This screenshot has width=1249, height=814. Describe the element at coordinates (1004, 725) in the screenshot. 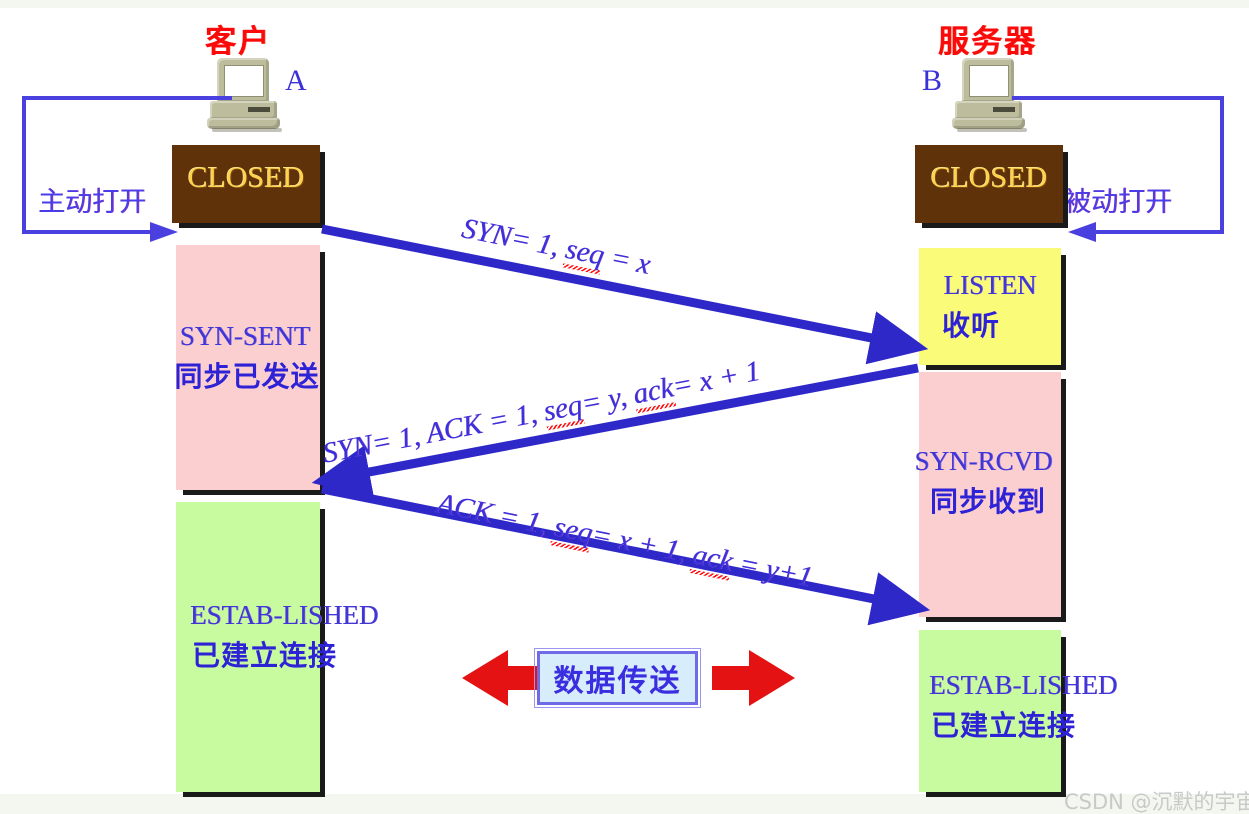

I see `server-state-established-label-cn: 已建立连接` at that location.